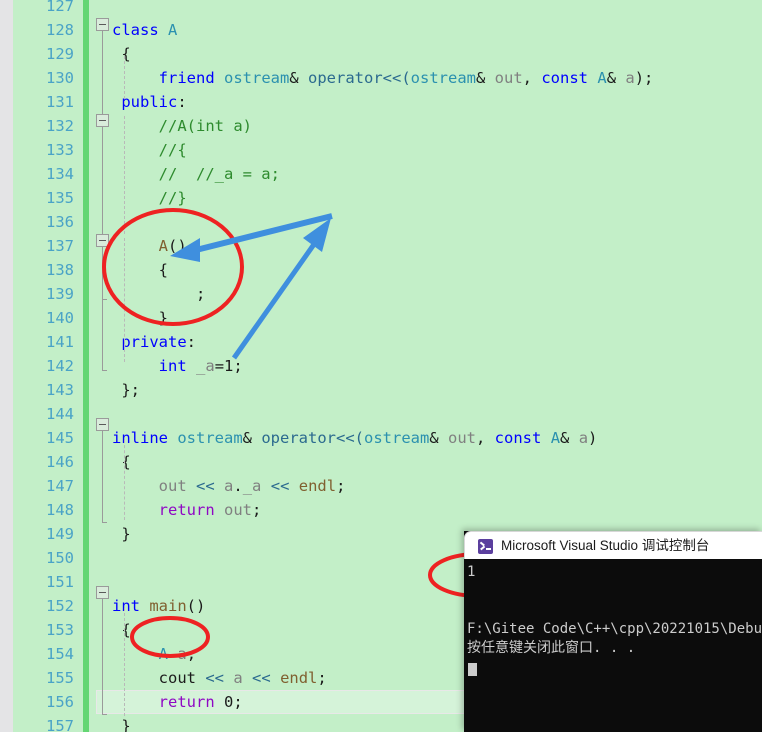  Describe the element at coordinates (124, 175) in the screenshot. I see `indent-guide-commented` at that location.